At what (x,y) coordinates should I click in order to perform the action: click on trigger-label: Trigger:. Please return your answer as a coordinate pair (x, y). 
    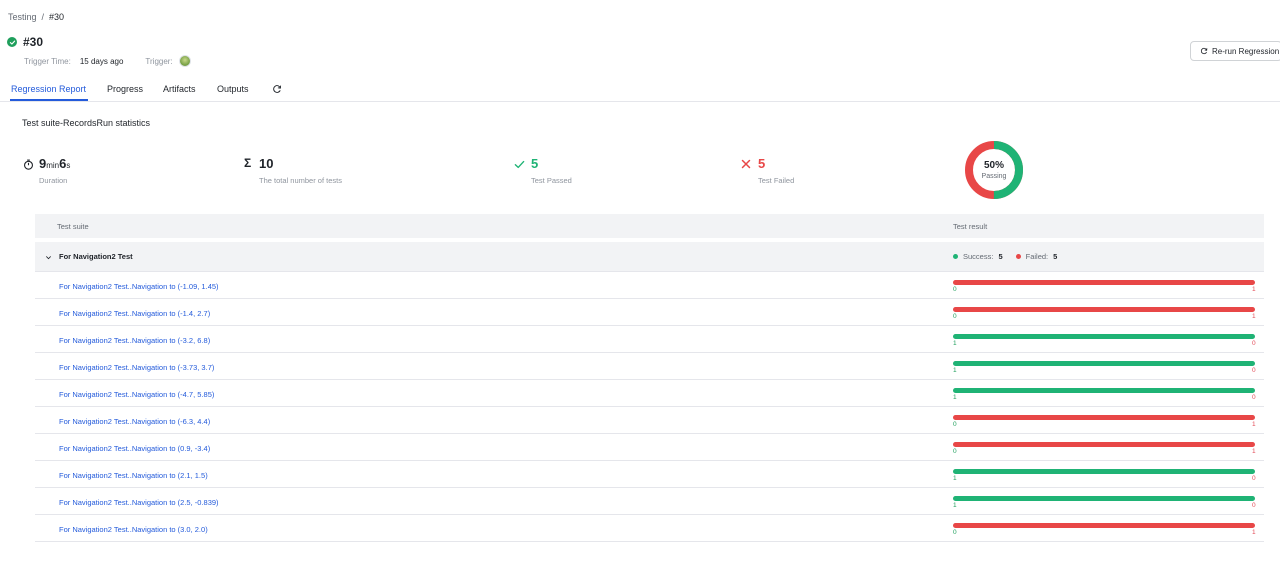
    Looking at the image, I should click on (159, 61).